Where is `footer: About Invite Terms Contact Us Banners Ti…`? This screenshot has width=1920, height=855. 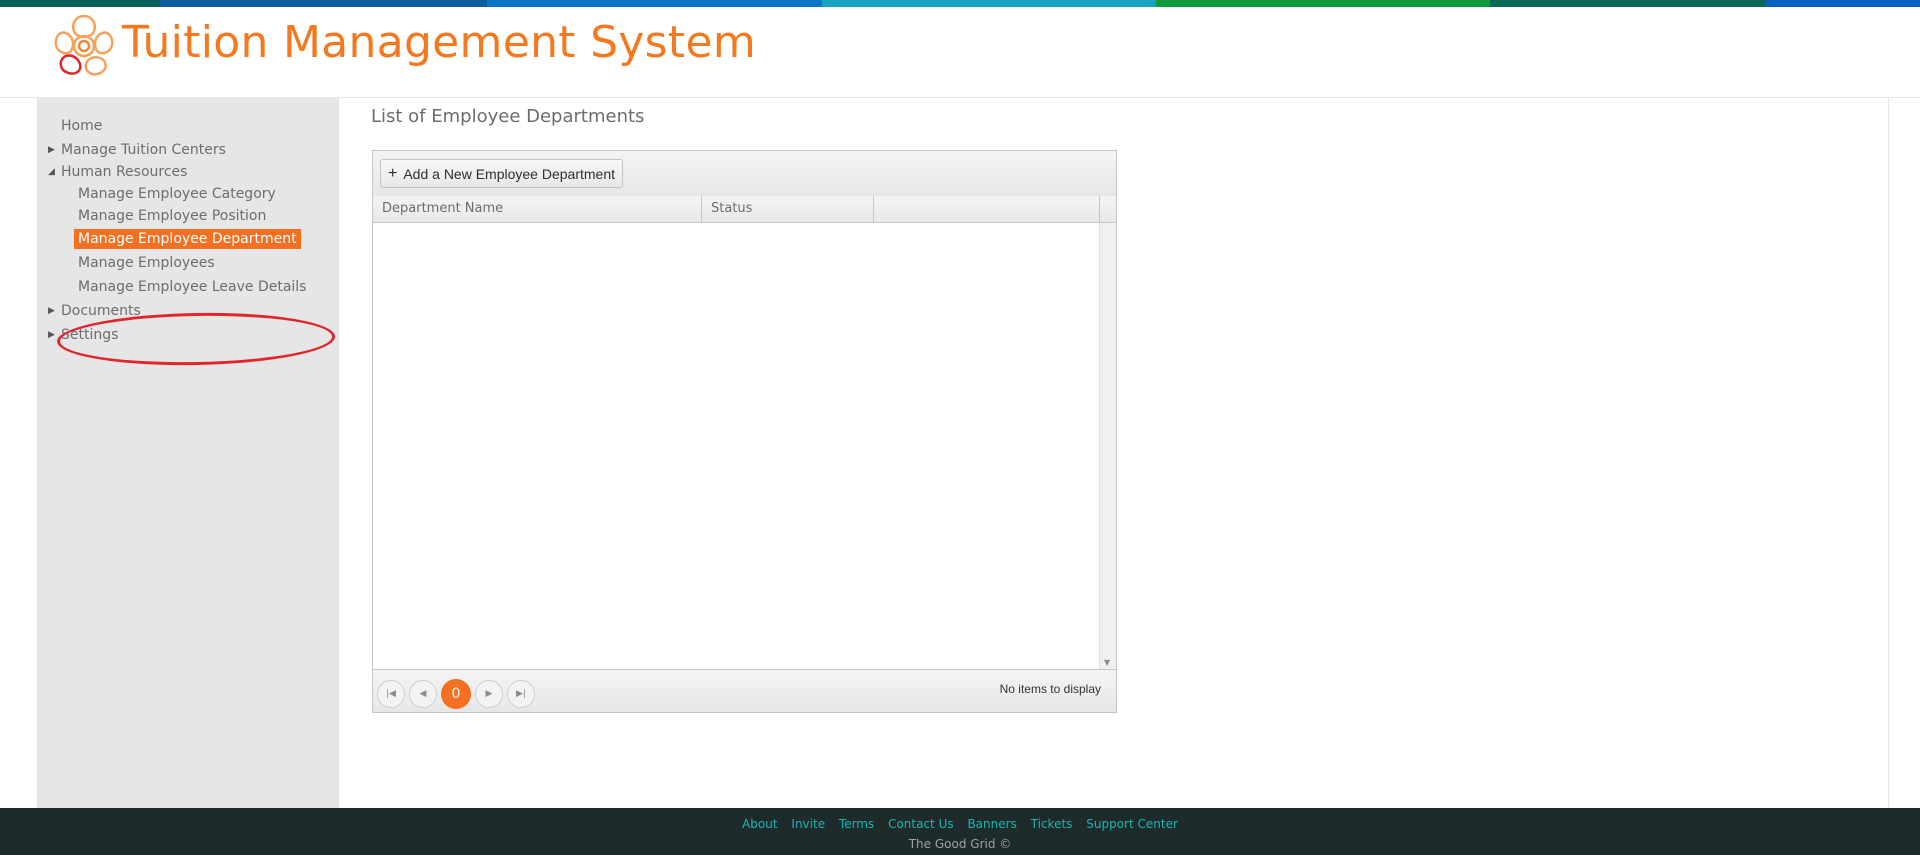
footer: About Invite Terms Contact Us Banners Ti… is located at coordinates (960, 831).